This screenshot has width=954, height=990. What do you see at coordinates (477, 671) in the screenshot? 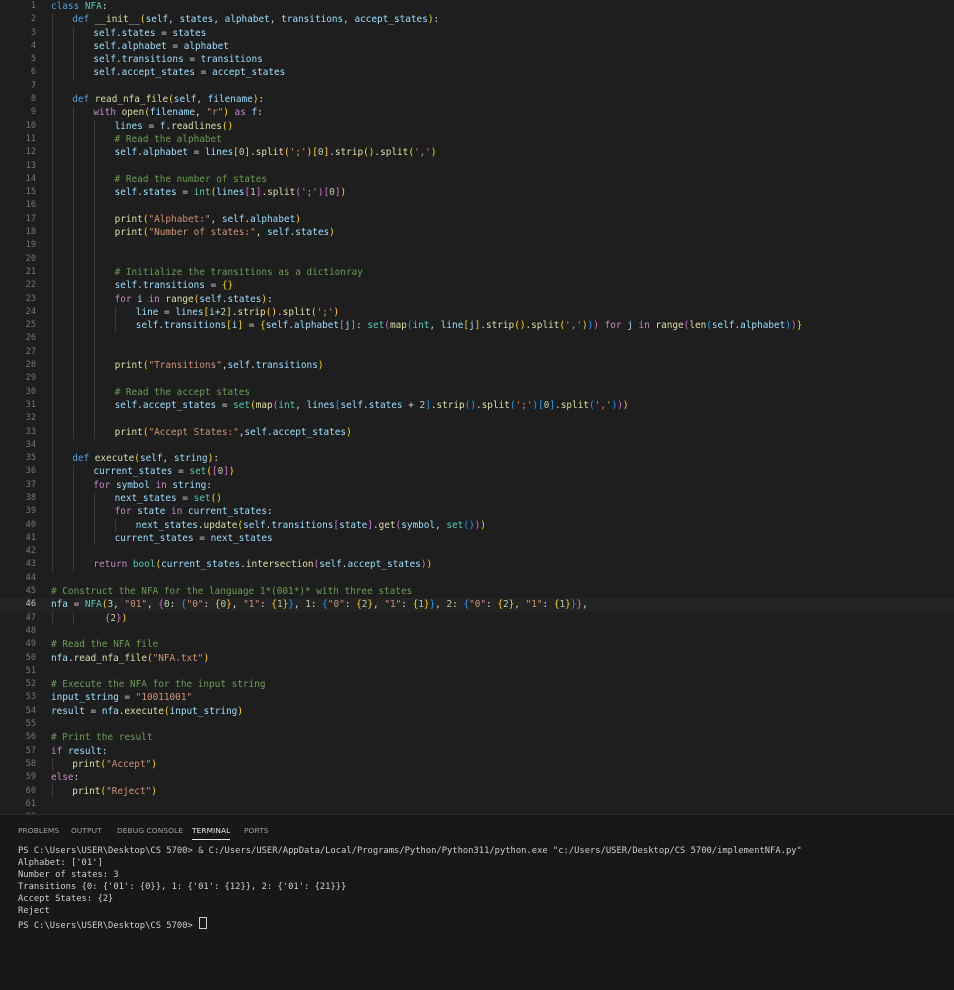
I see `code-line: 51` at bounding box center [477, 671].